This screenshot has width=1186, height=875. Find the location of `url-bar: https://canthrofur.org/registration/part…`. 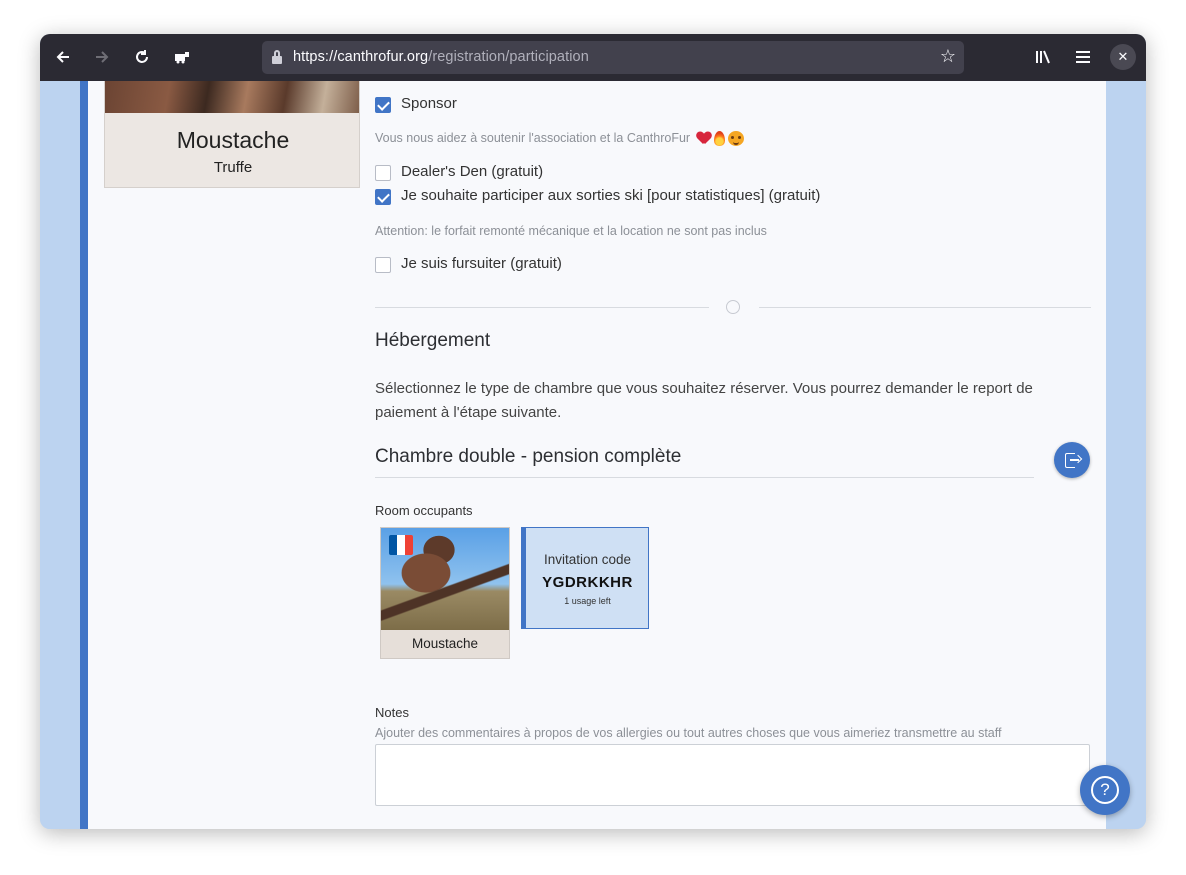

url-bar: https://canthrofur.org/registration/part… is located at coordinates (613, 57).